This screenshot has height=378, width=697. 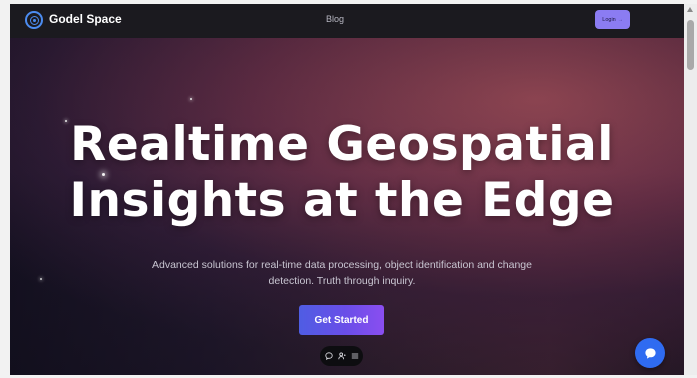 I want to click on subtitle-line-2: detection. Truth through inquiry., so click(x=342, y=281).